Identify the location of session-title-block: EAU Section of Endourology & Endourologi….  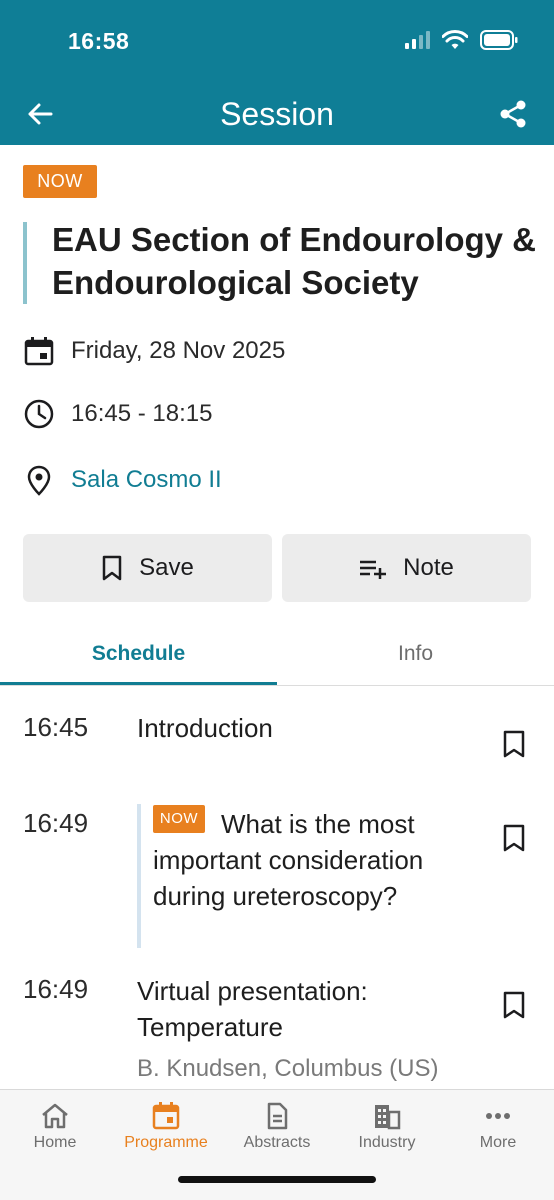
(283, 262).